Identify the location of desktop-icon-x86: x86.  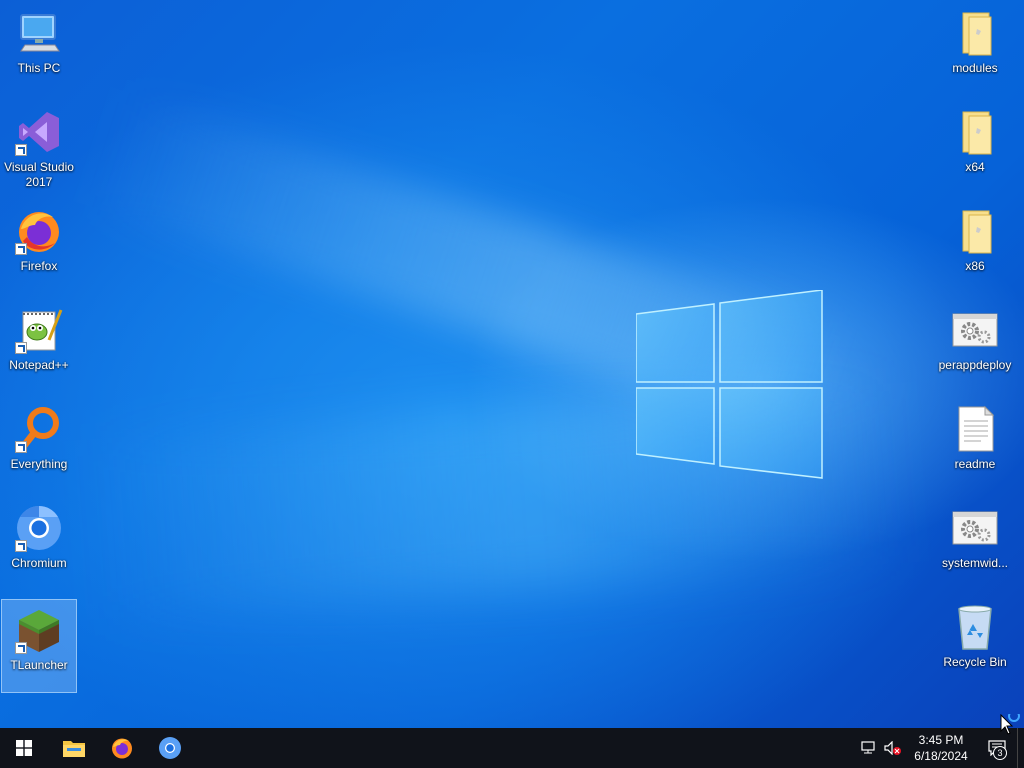
(975, 247).